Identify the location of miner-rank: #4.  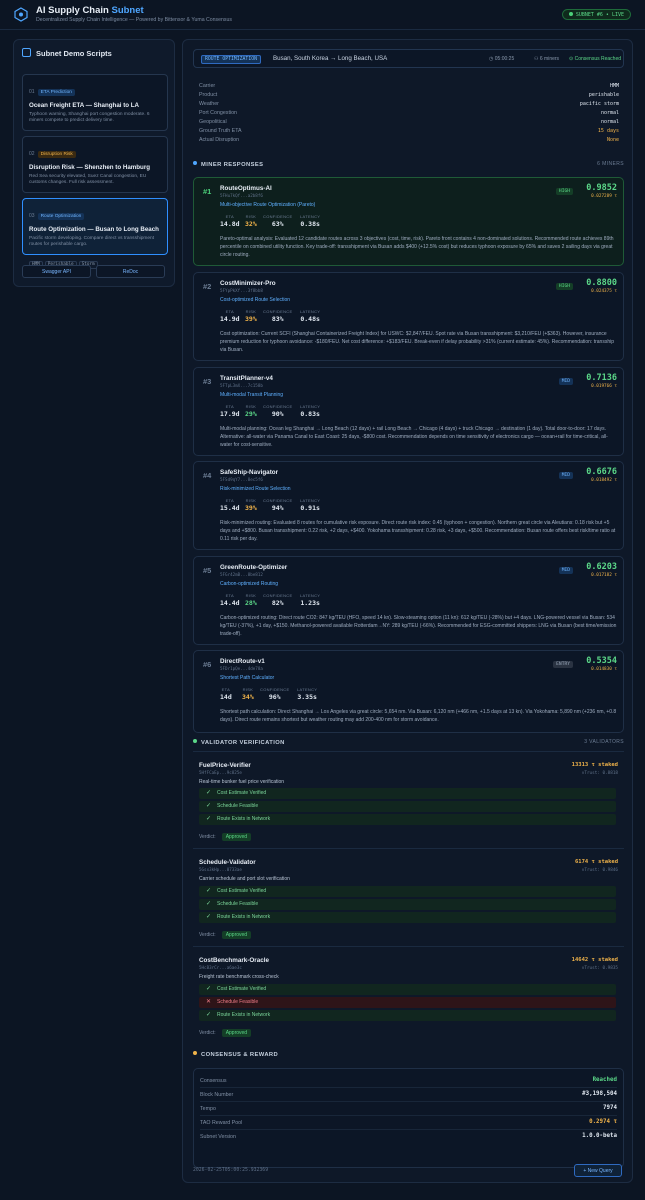
(207, 475).